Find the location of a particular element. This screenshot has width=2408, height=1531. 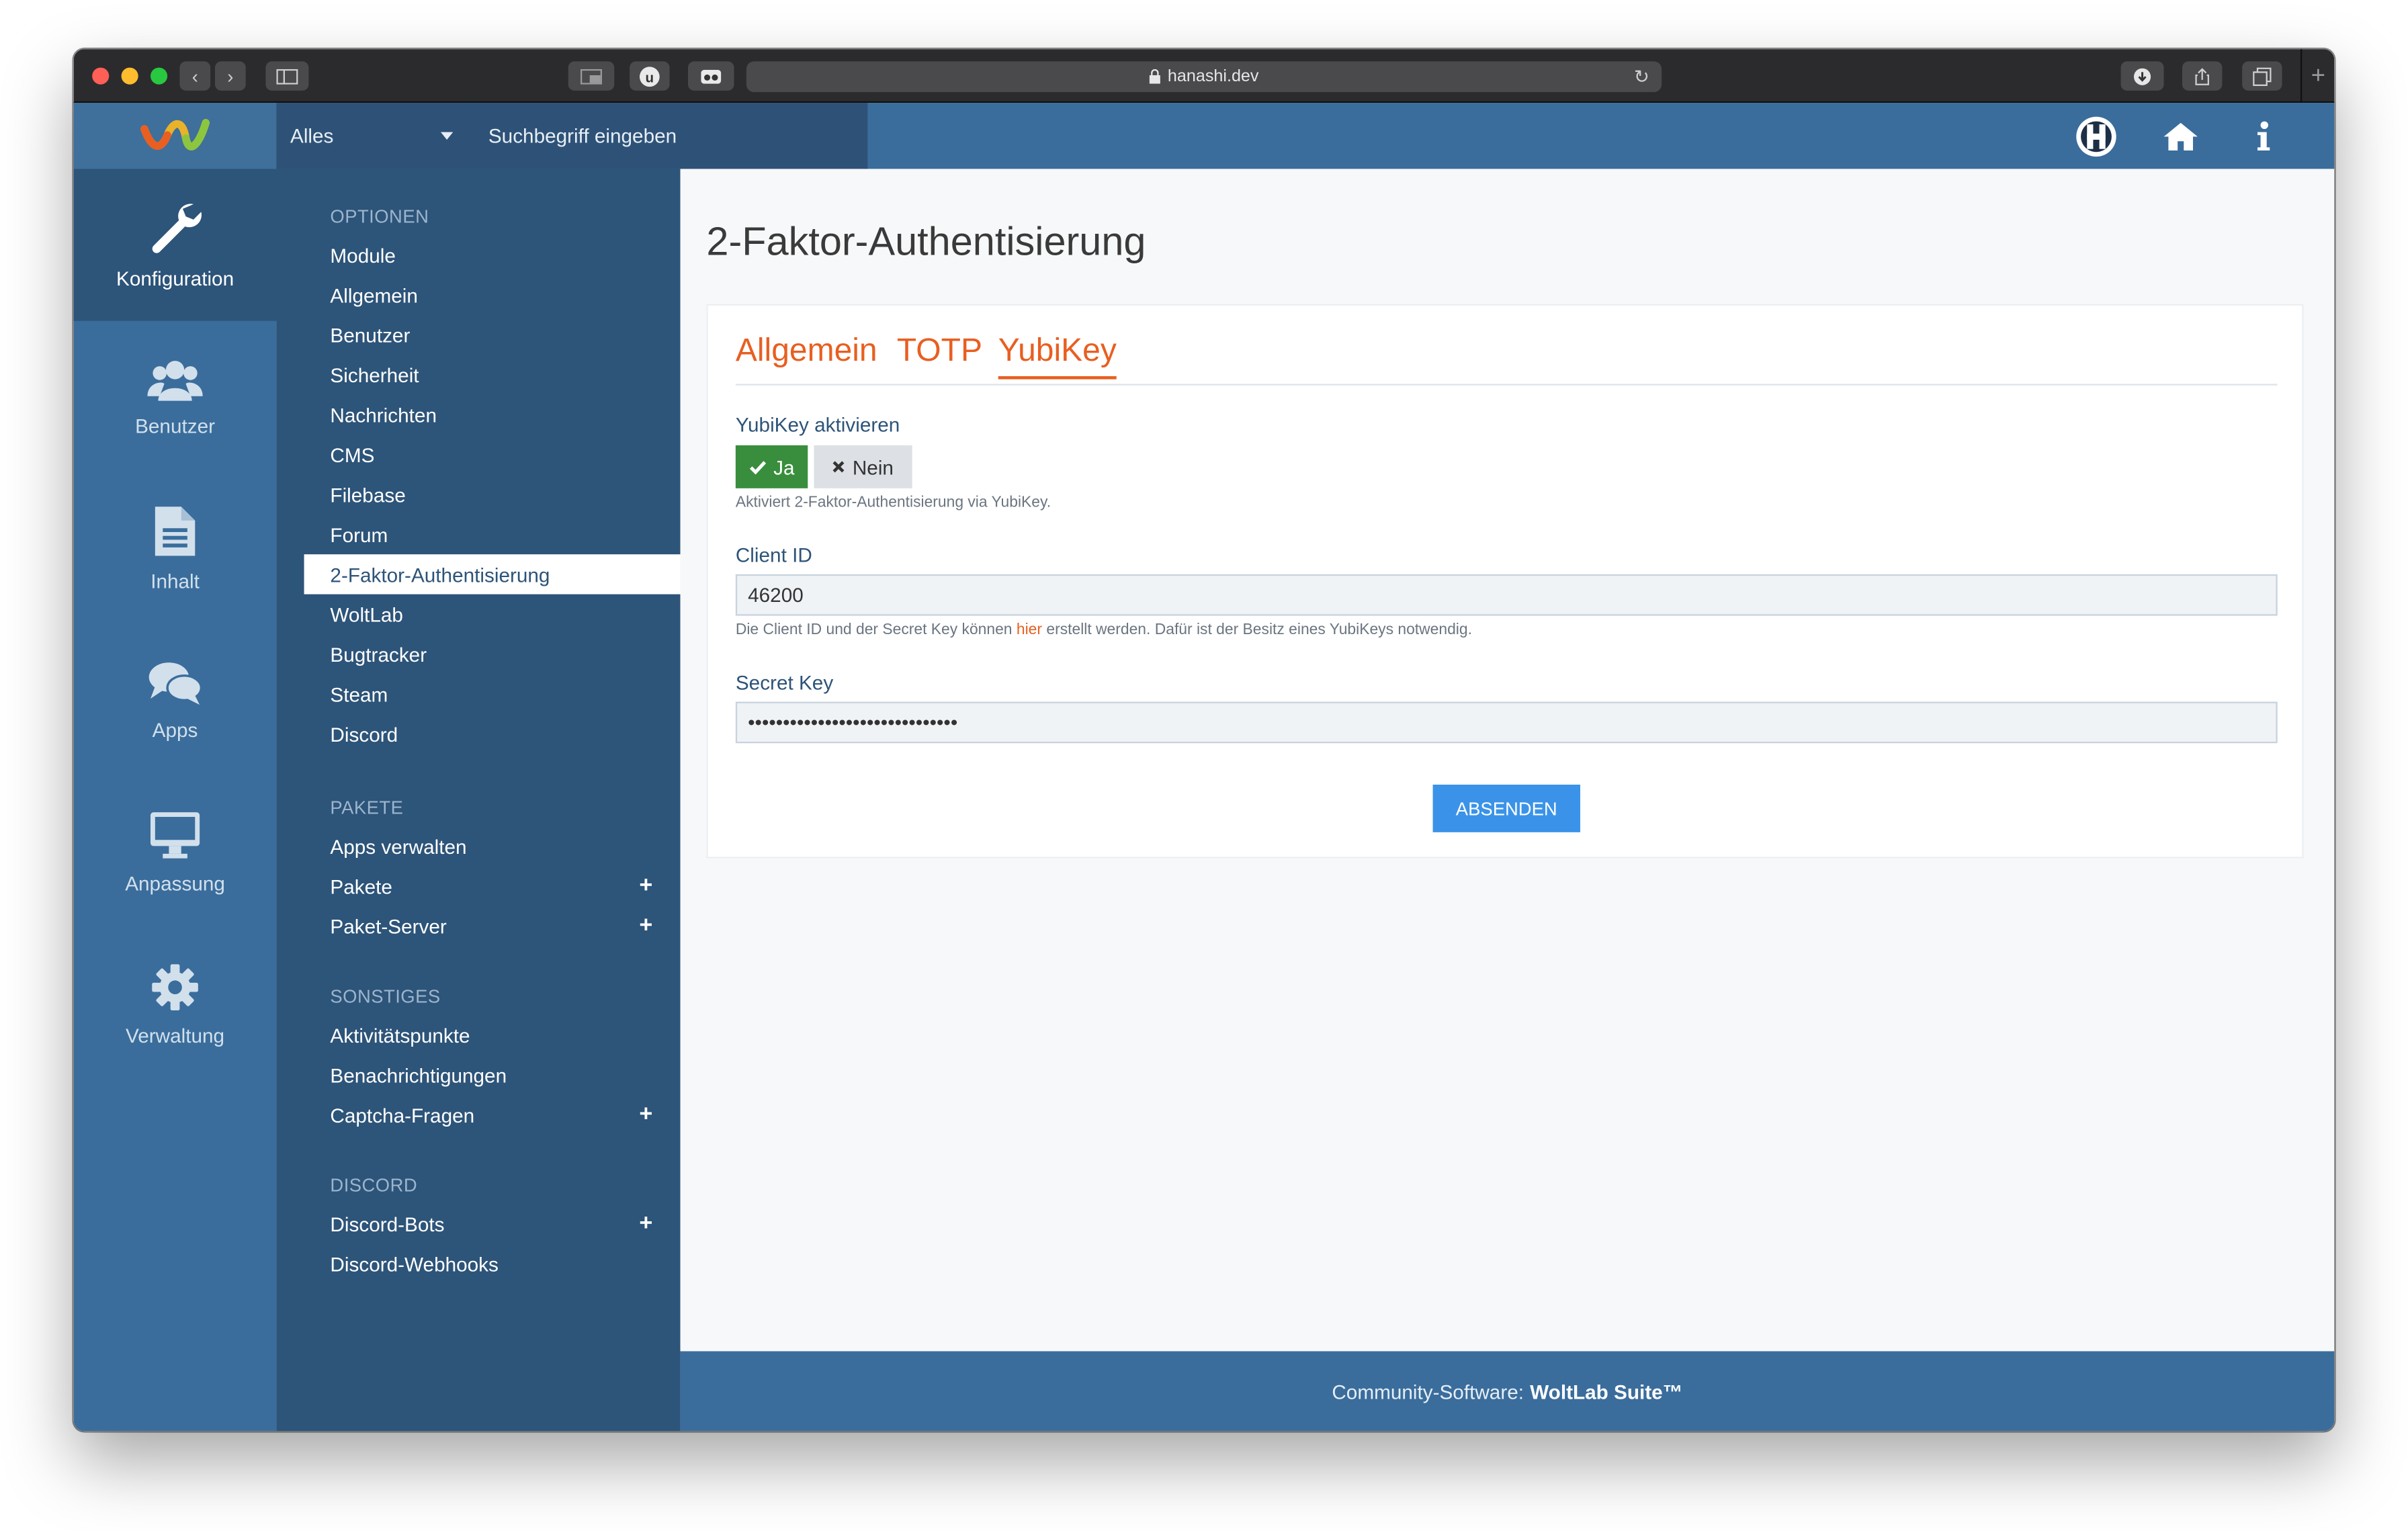

submenu-item-label: Aktivitätspunkte is located at coordinates (400, 1035).